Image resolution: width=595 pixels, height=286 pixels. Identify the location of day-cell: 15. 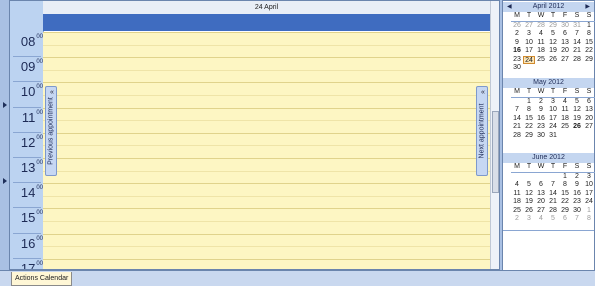
(565, 194).